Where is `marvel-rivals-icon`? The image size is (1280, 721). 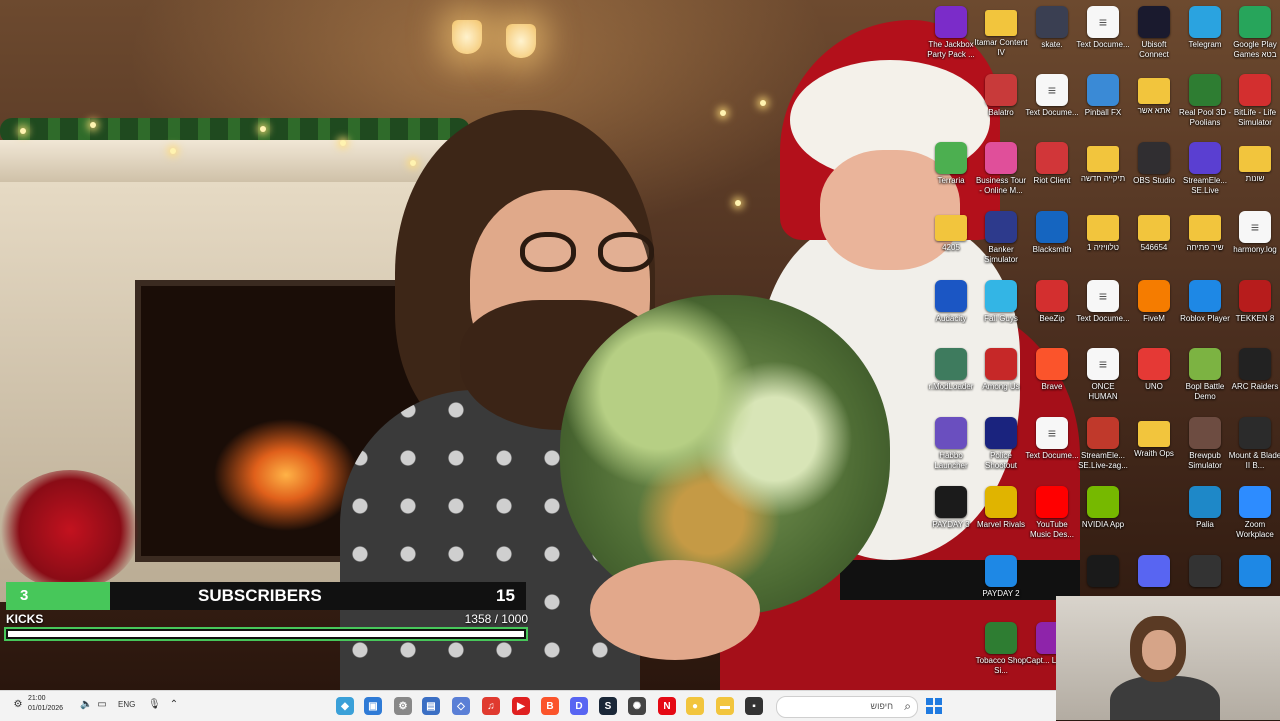 marvel-rivals-icon is located at coordinates (1001, 502).